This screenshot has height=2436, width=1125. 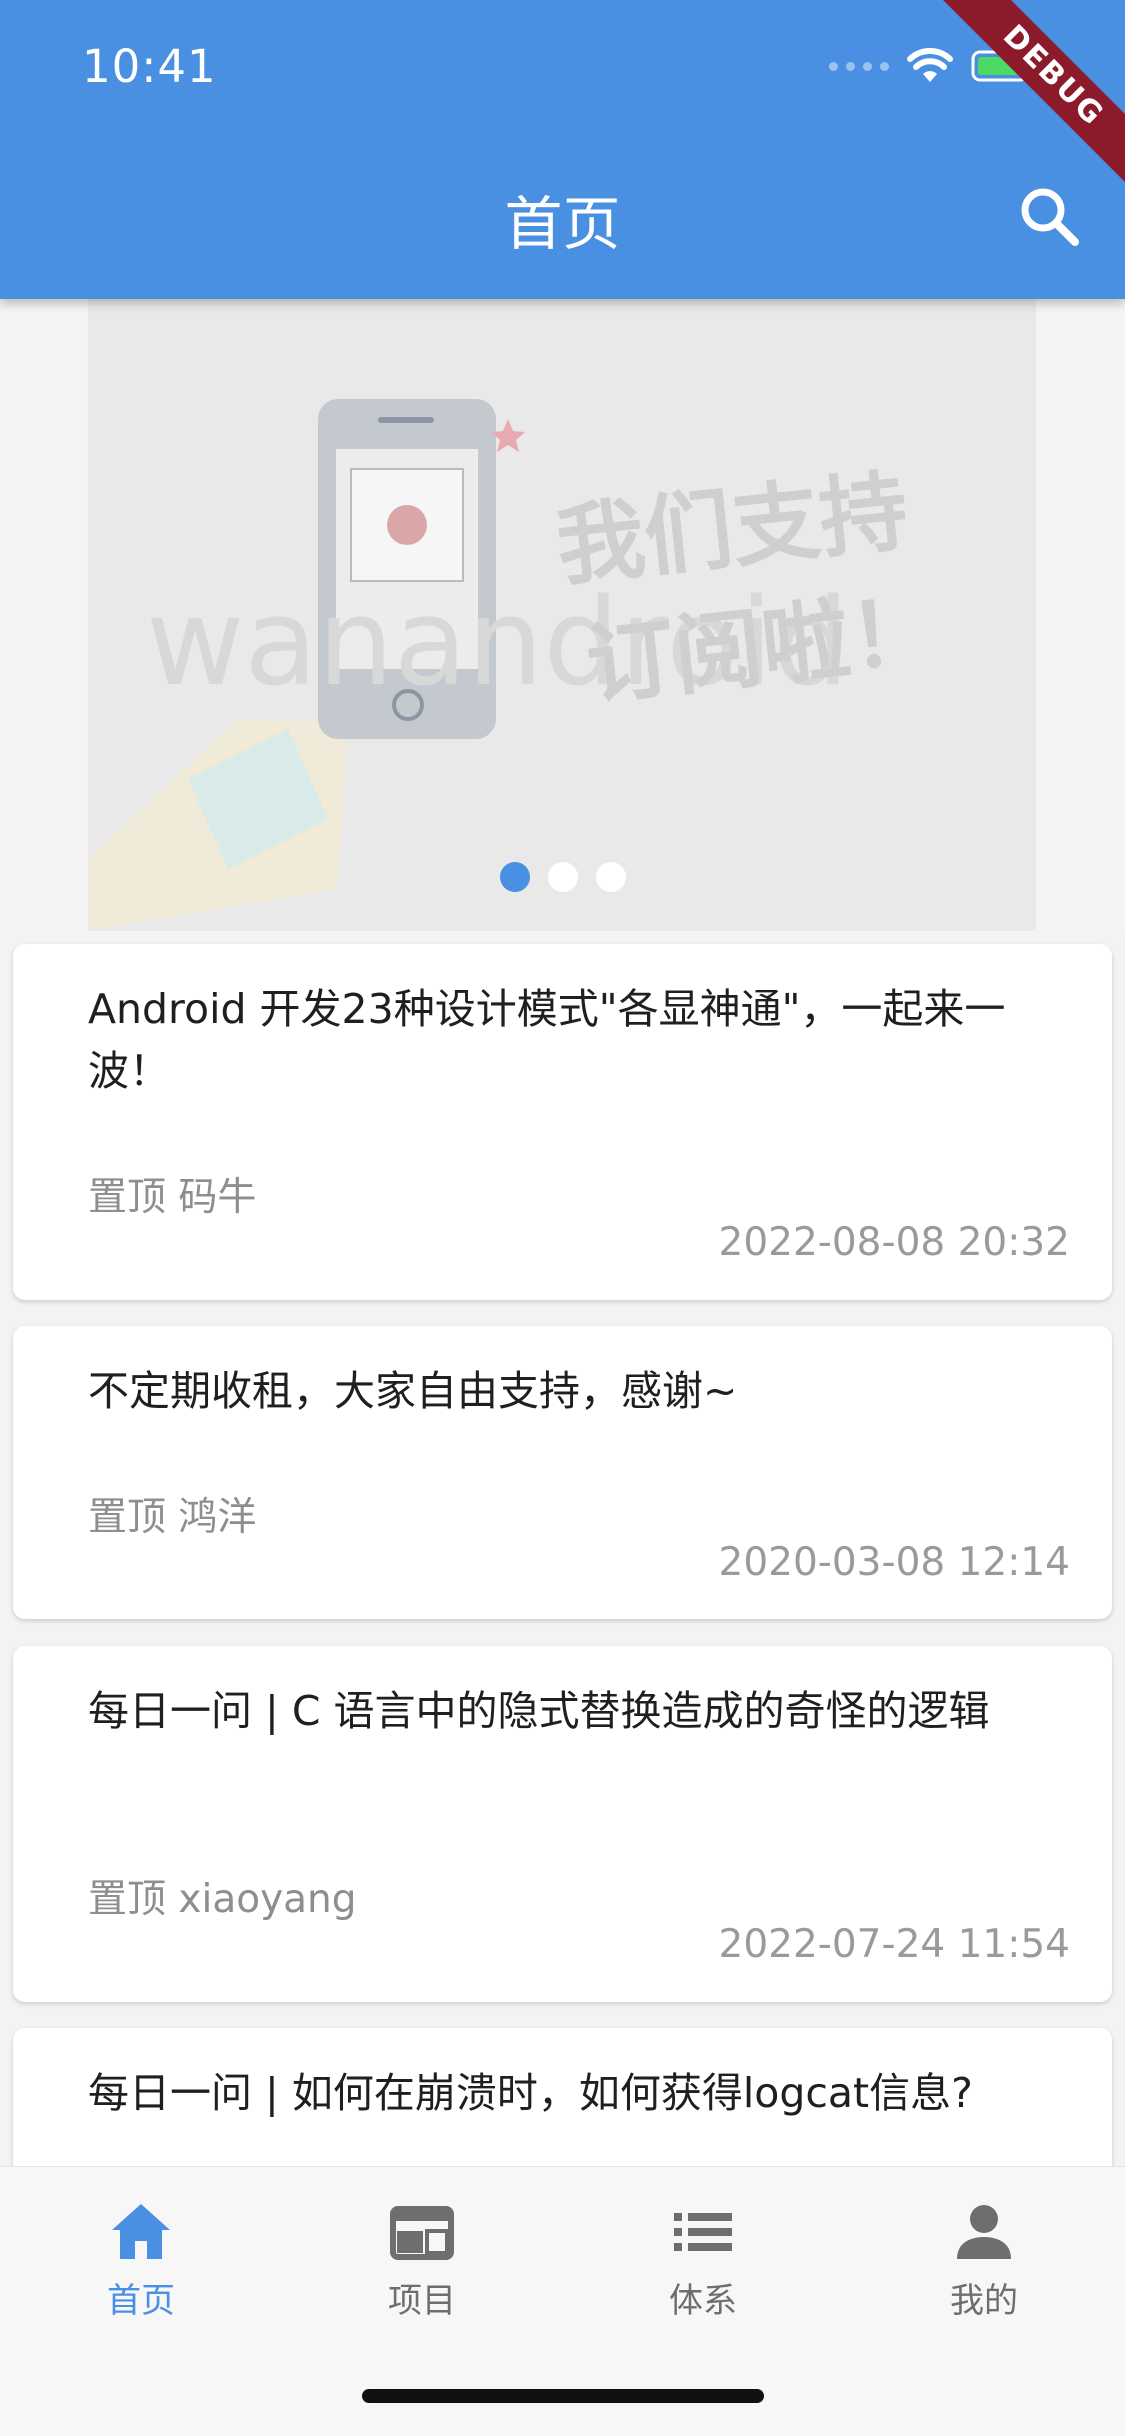 I want to click on article-title: Android 开发23种设计模式"各显神通"，一起来一波！, so click(x=547, y=1040).